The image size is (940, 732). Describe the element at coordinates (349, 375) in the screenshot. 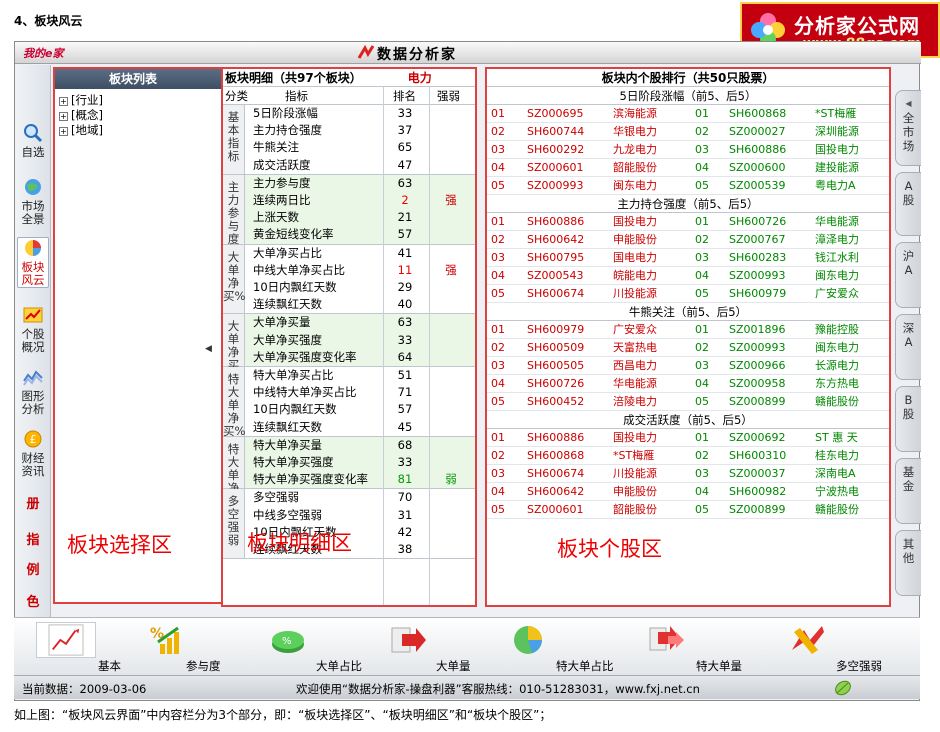

I see `indicator-row: 特大单净买占比 51` at that location.